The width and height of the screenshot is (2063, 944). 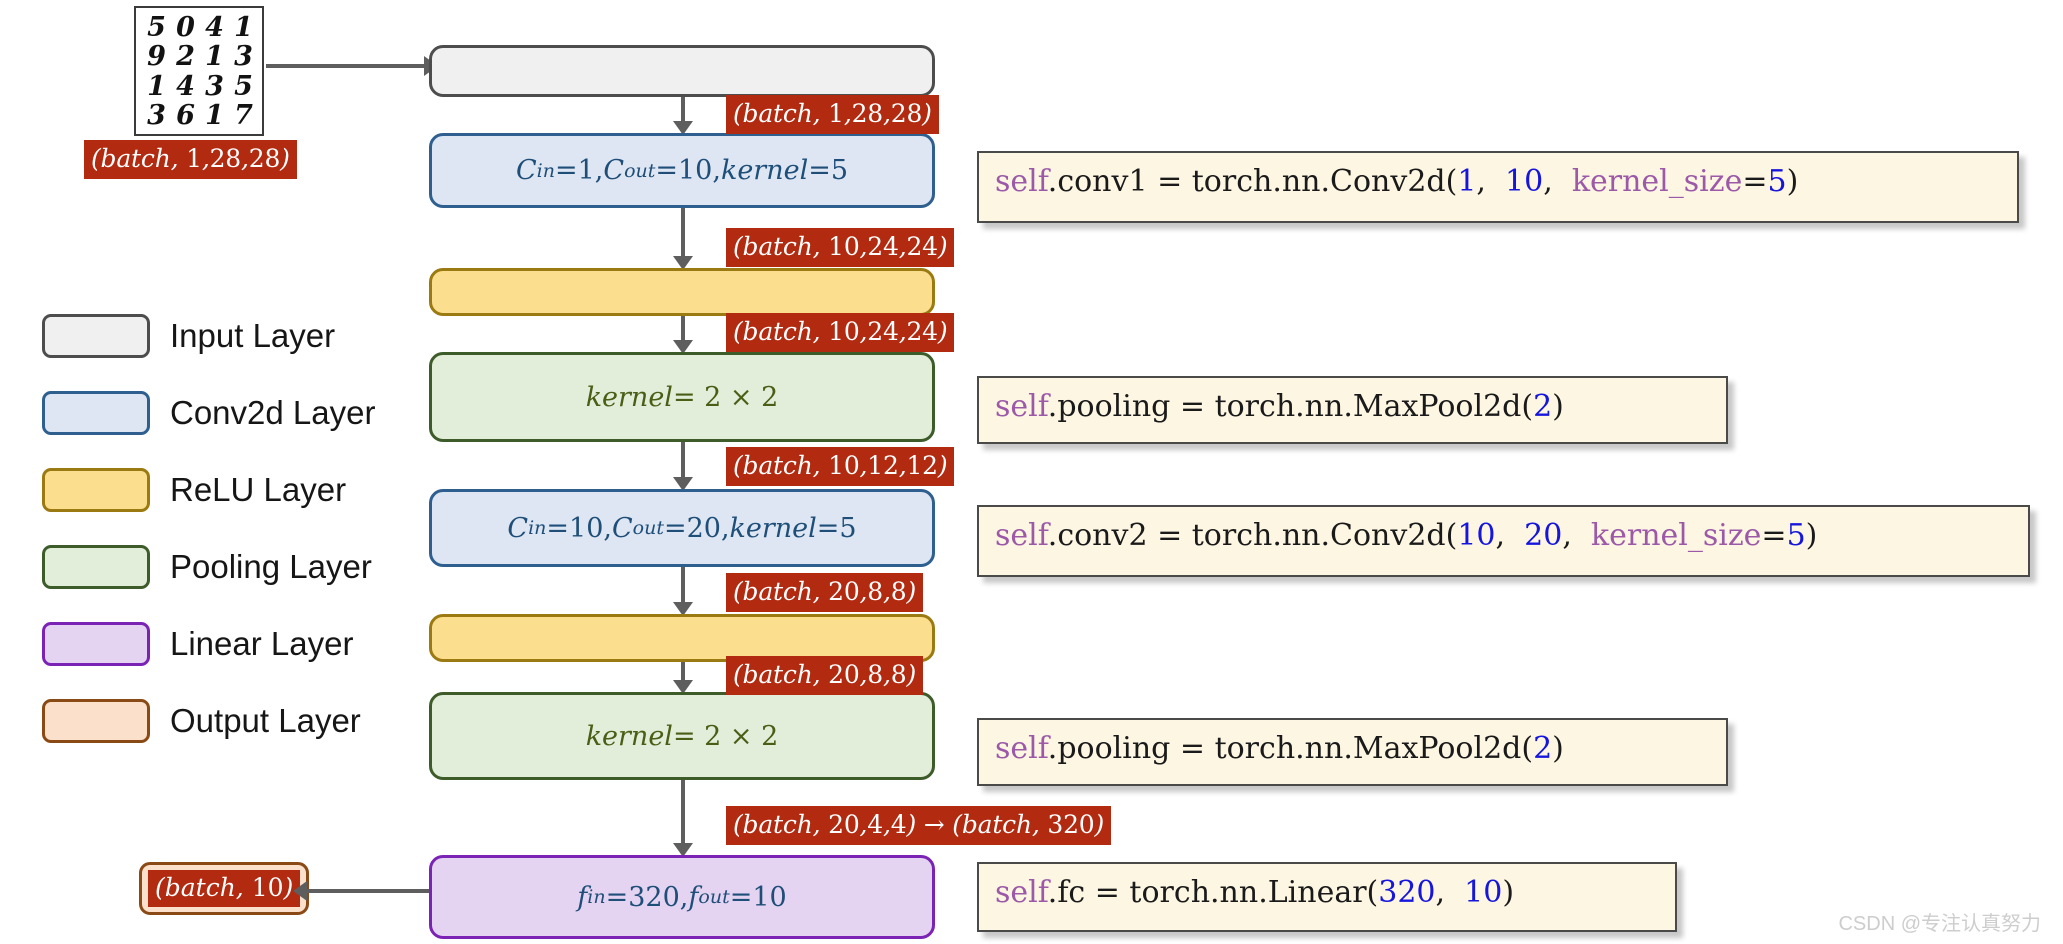 I want to click on legend-item-label: Linear Layer, so click(x=262, y=643).